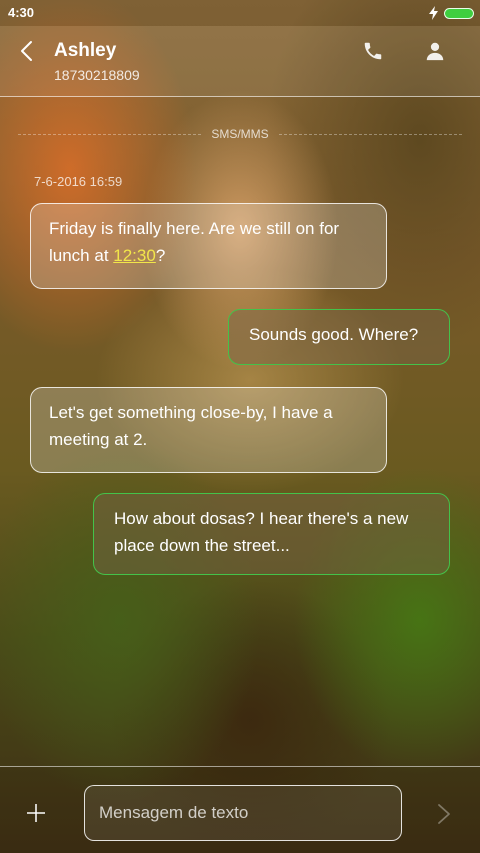 The image size is (480, 853). Describe the element at coordinates (370, 134) in the screenshot. I see `divider-line-right` at that location.